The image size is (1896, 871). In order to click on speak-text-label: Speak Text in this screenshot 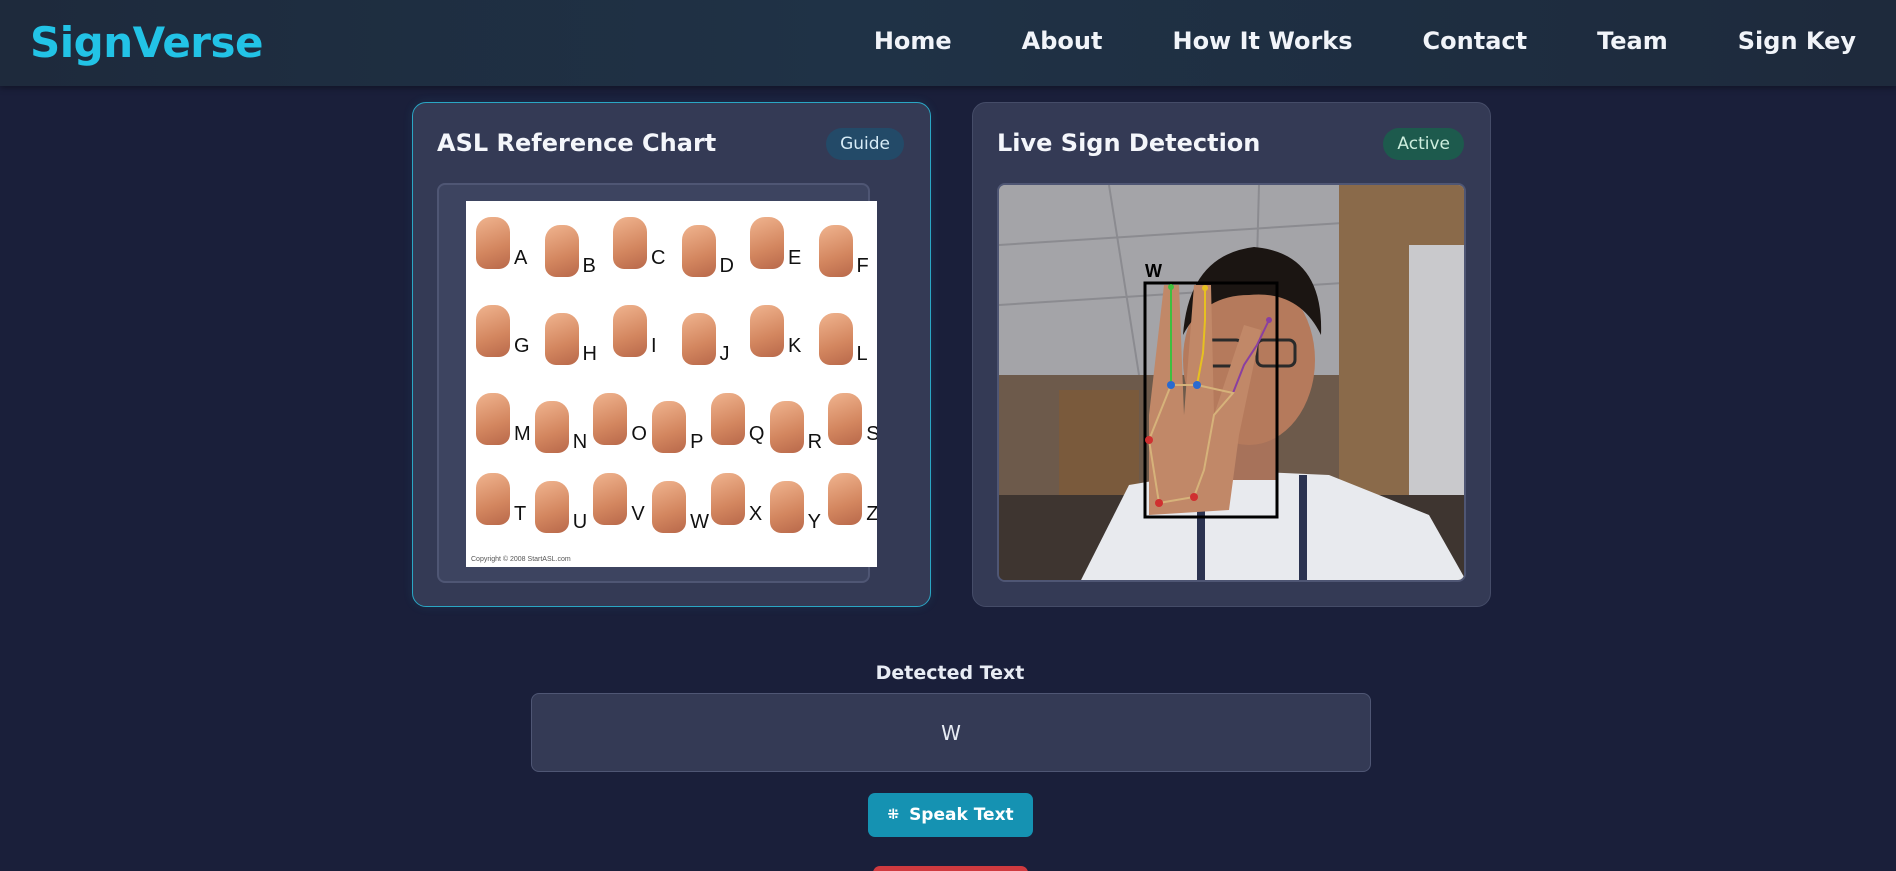, I will do `click(961, 815)`.